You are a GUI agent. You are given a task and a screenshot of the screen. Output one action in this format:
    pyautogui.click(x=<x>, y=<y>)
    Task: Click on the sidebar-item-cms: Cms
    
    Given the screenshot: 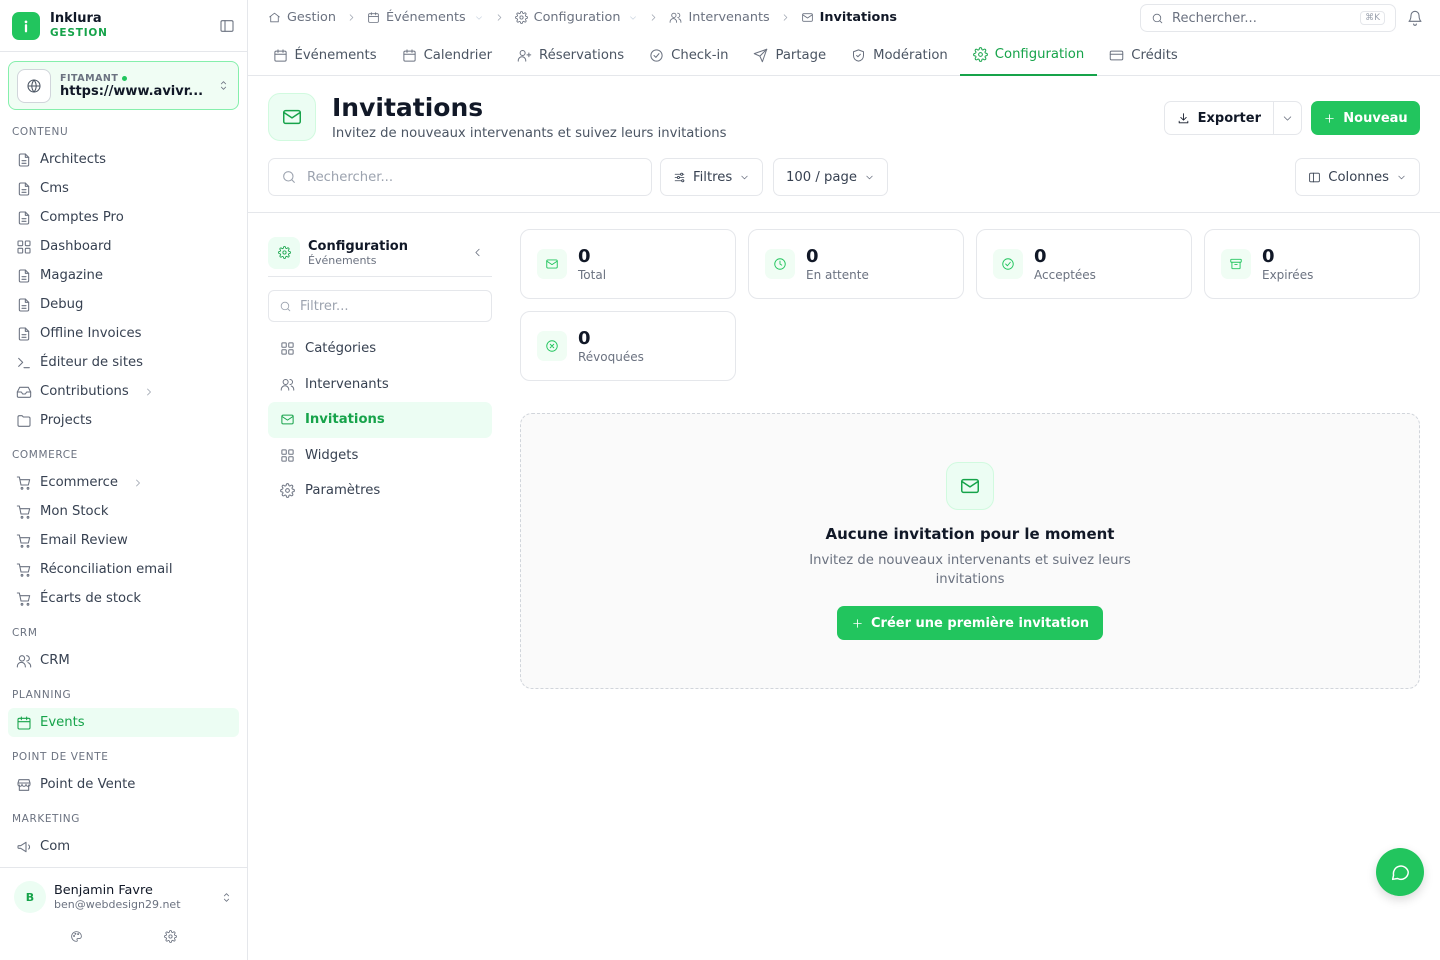 What is the action you would take?
    pyautogui.click(x=123, y=188)
    